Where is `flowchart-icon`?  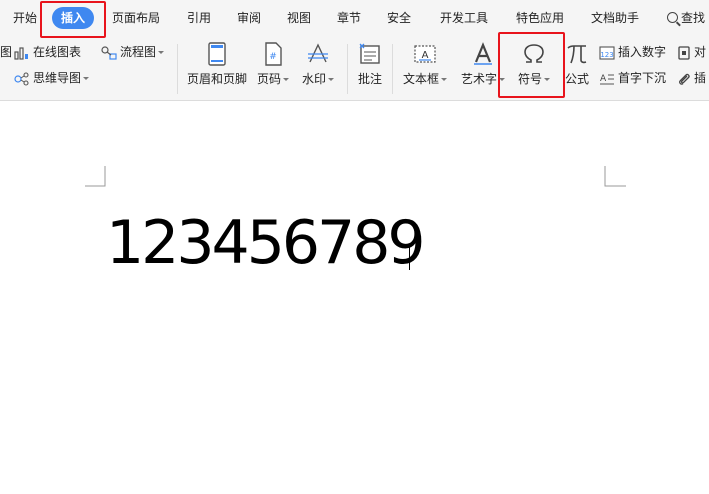
flowchart-icon is located at coordinates (109, 52).